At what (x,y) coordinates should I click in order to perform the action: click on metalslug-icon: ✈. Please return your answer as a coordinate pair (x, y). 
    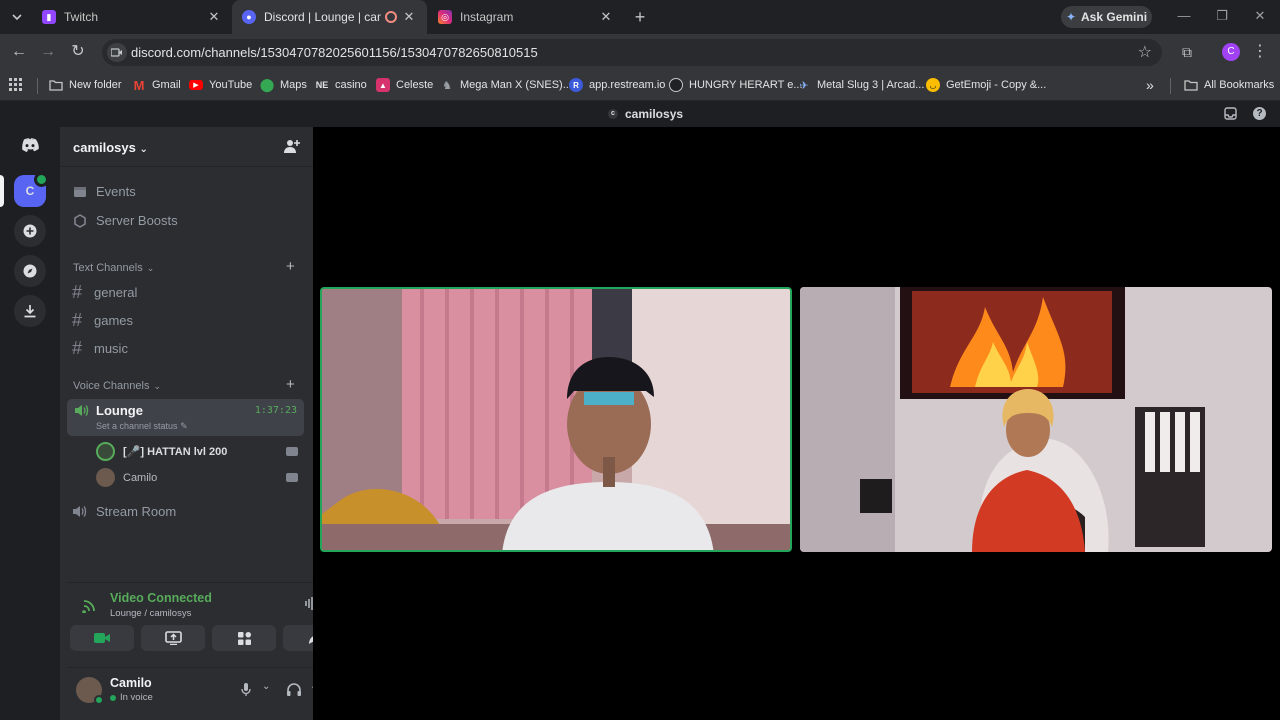
    Looking at the image, I should click on (804, 85).